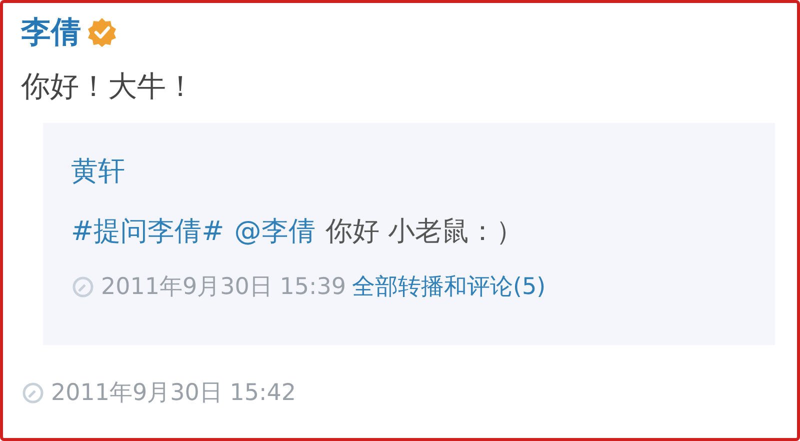  Describe the element at coordinates (108, 86) in the screenshot. I see `post-text: 你好！大牛！` at that location.